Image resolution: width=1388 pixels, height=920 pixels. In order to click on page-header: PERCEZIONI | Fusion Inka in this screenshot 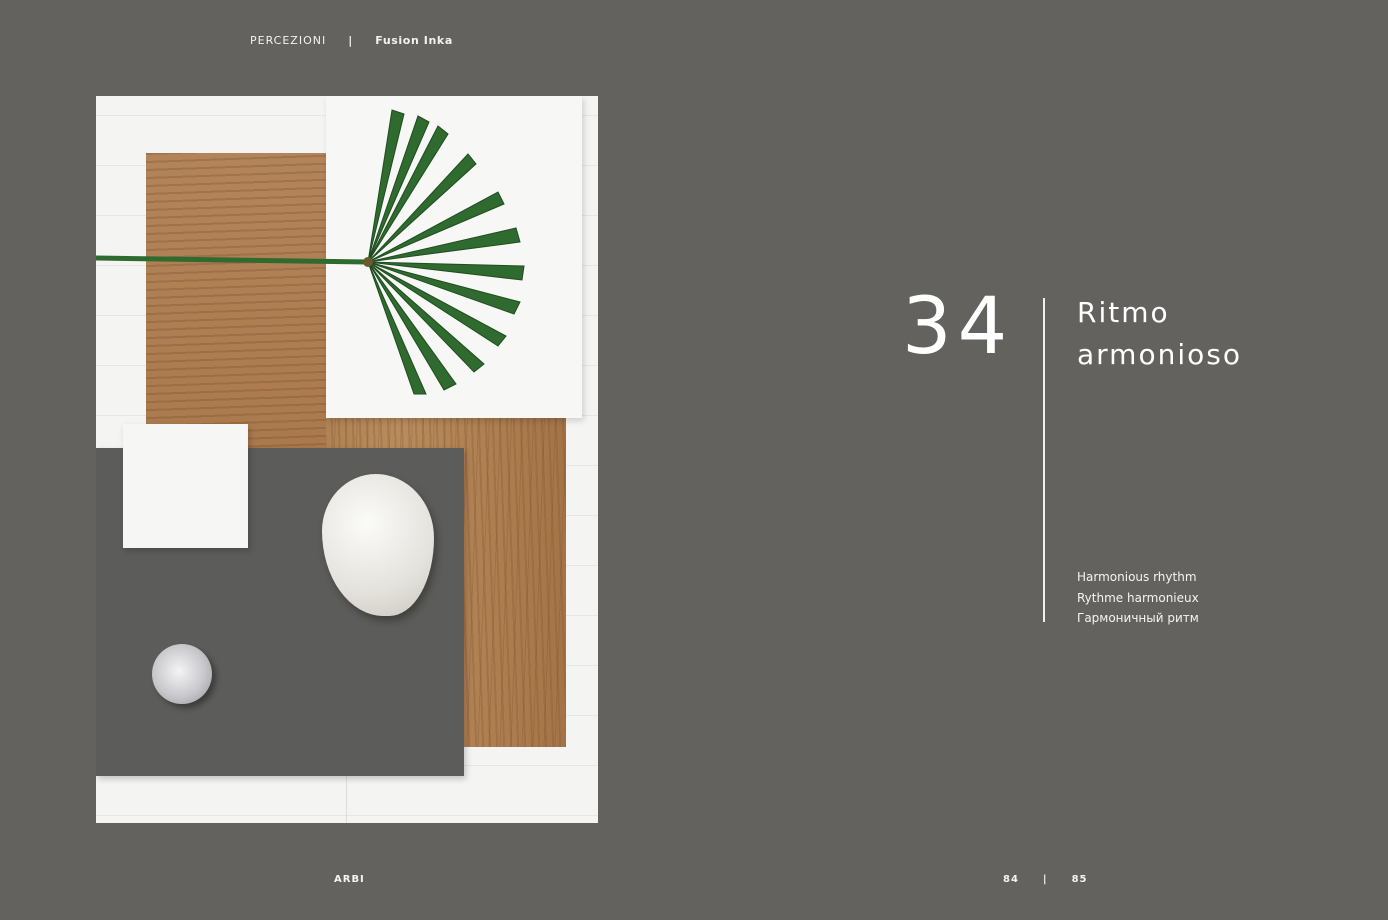, I will do `click(351, 40)`.